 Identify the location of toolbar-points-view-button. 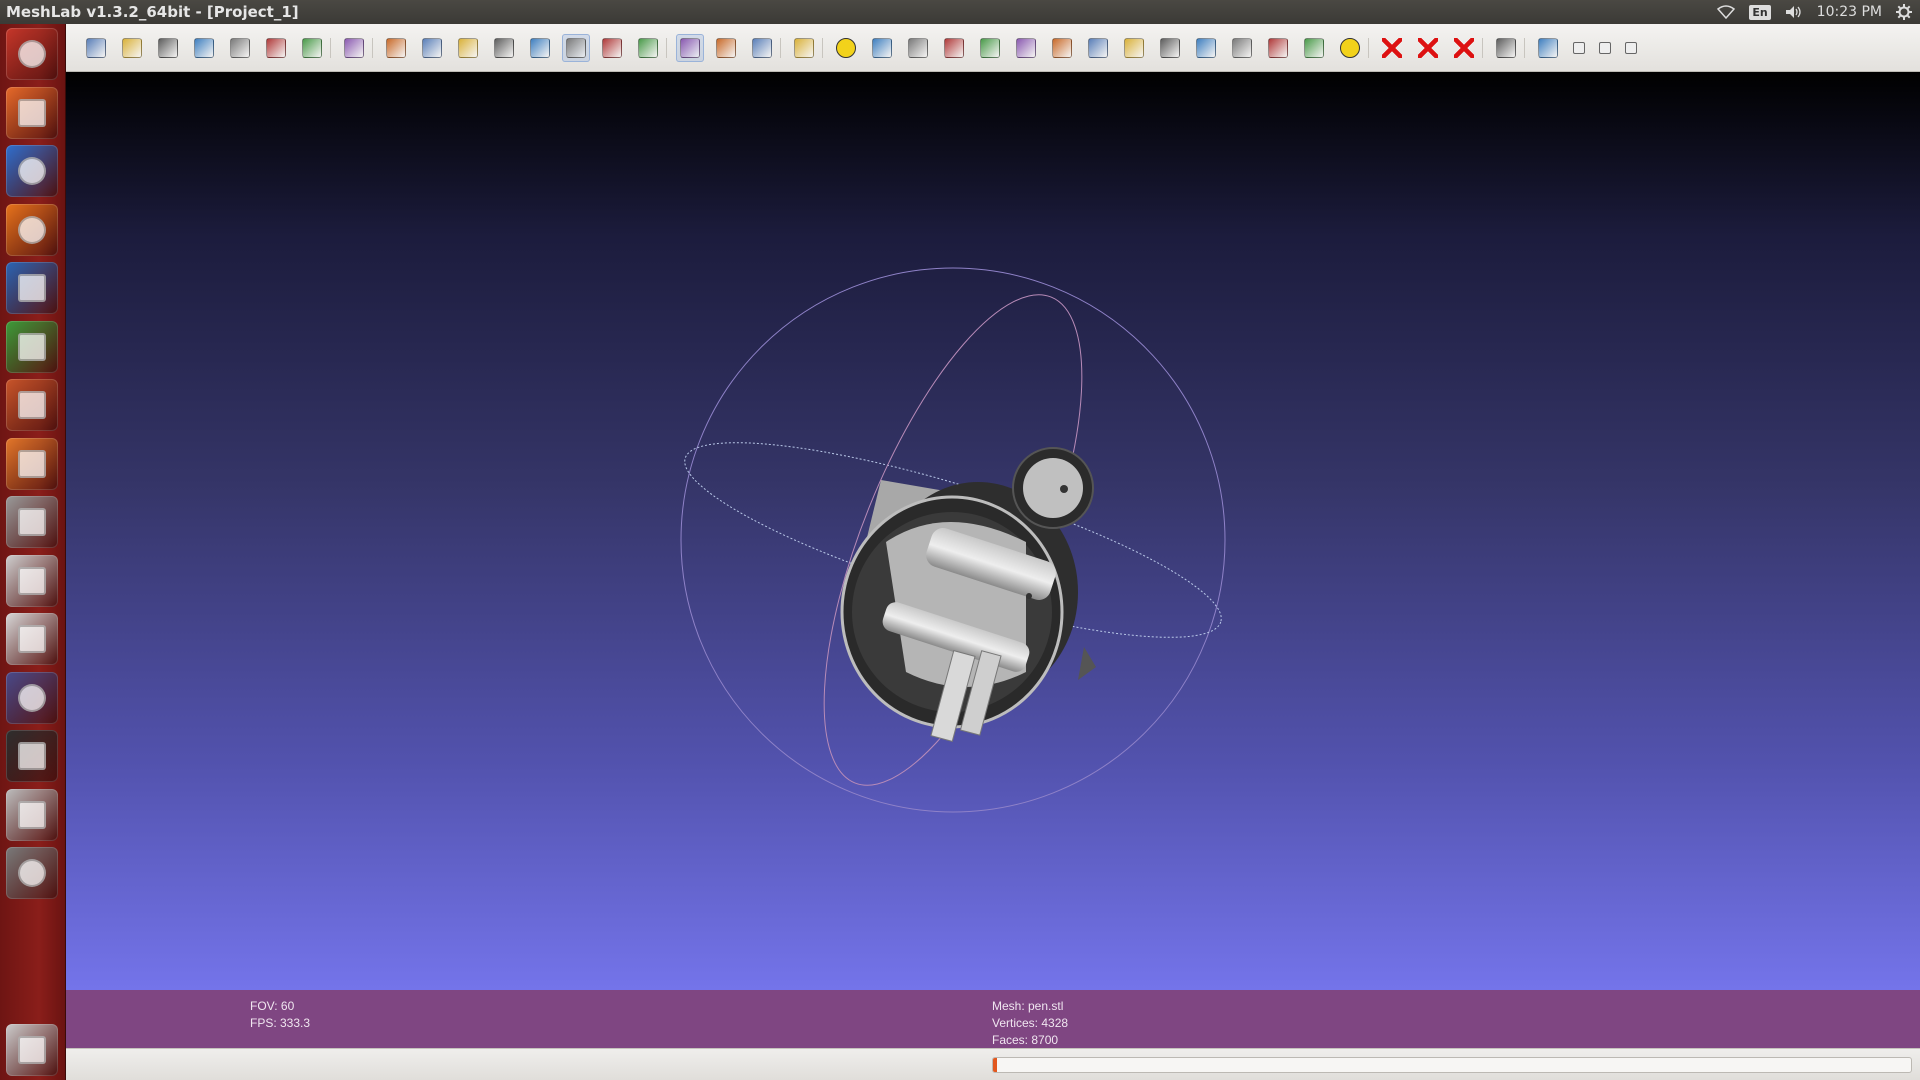
(432, 48).